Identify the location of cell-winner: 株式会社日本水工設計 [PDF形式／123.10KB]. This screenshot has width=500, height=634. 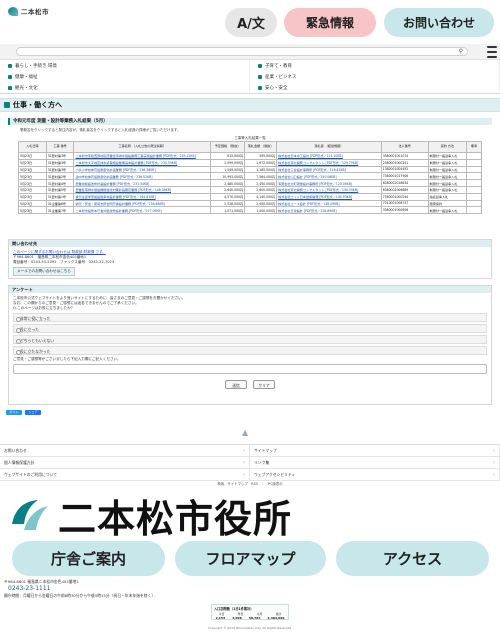
(329, 156).